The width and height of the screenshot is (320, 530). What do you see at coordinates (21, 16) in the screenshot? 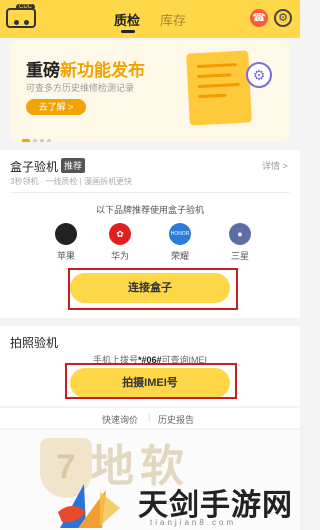
I see `app-logo: CDC` at bounding box center [21, 16].